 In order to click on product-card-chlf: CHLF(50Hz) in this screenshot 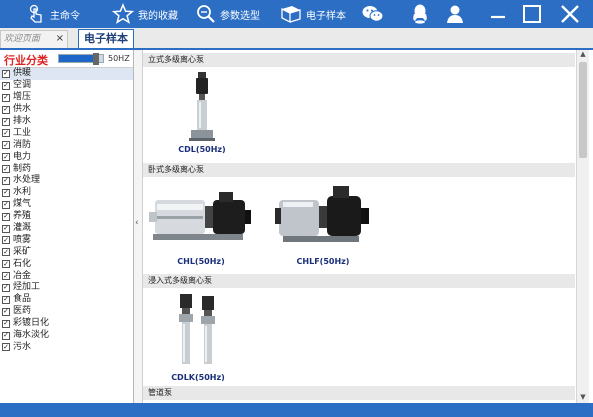, I will do `click(323, 224)`.